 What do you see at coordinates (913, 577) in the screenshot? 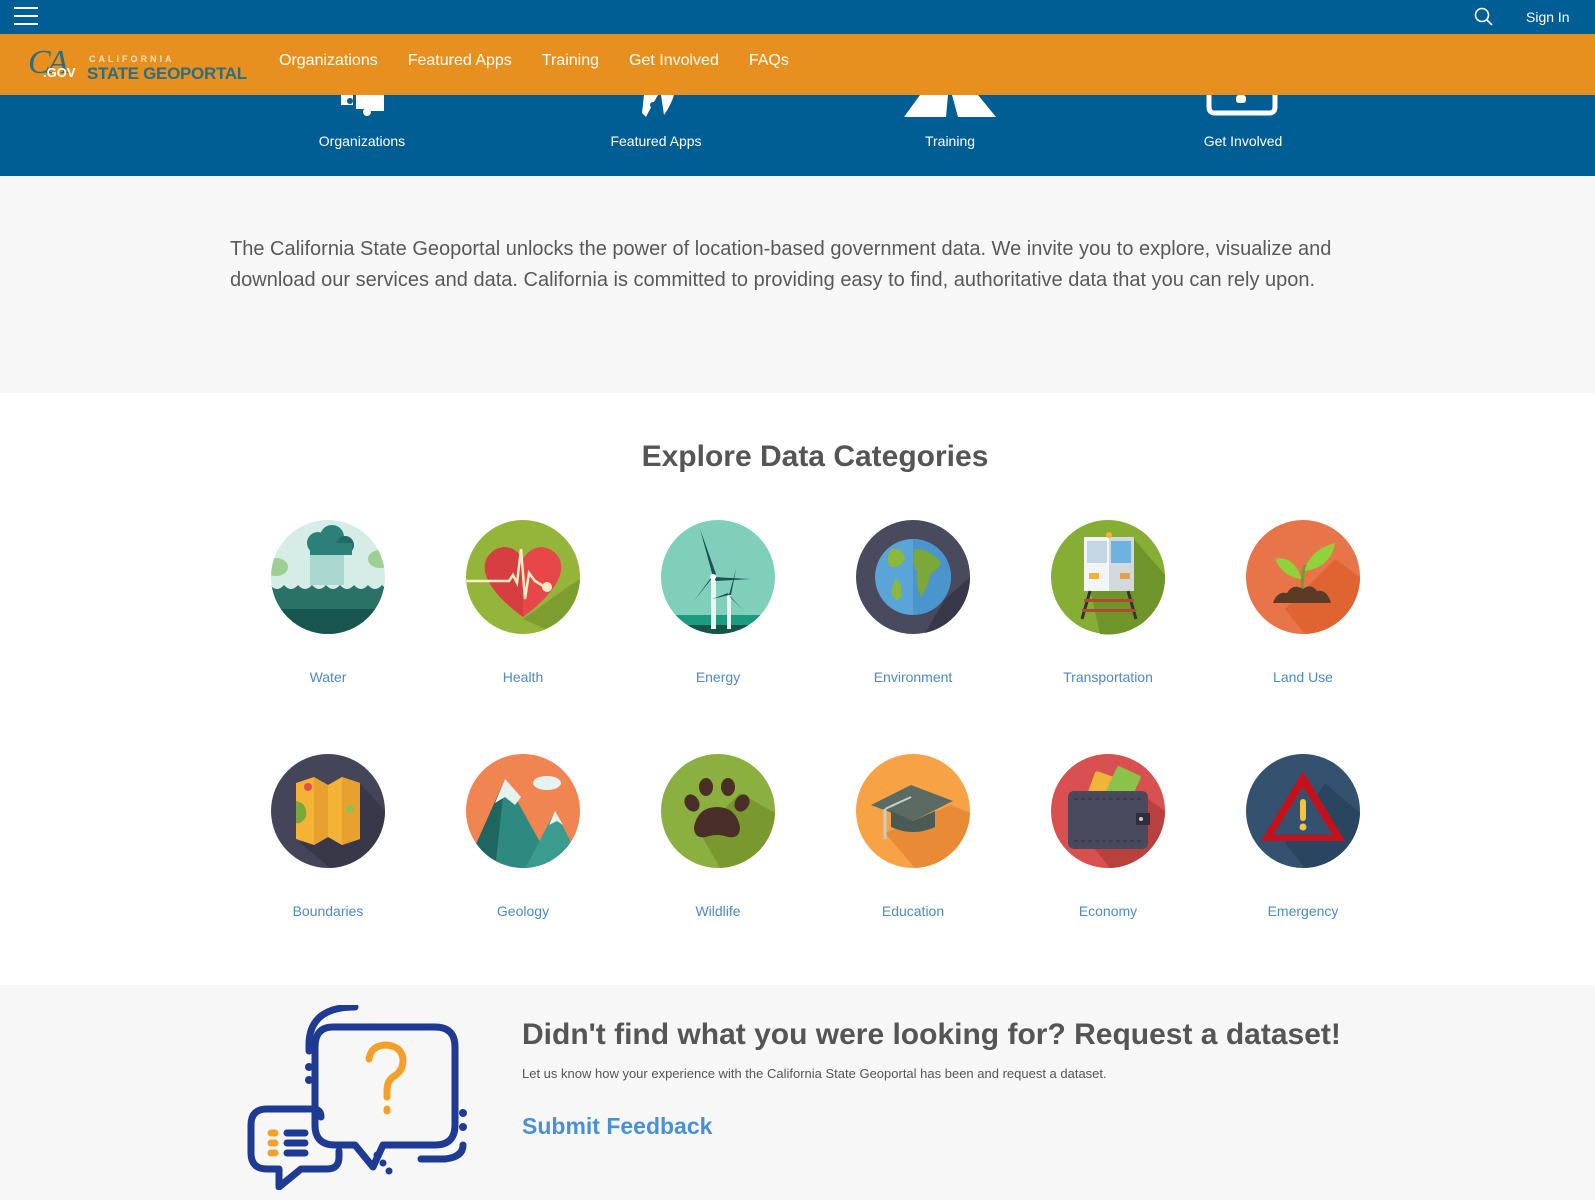
I see `globe-icon` at bounding box center [913, 577].